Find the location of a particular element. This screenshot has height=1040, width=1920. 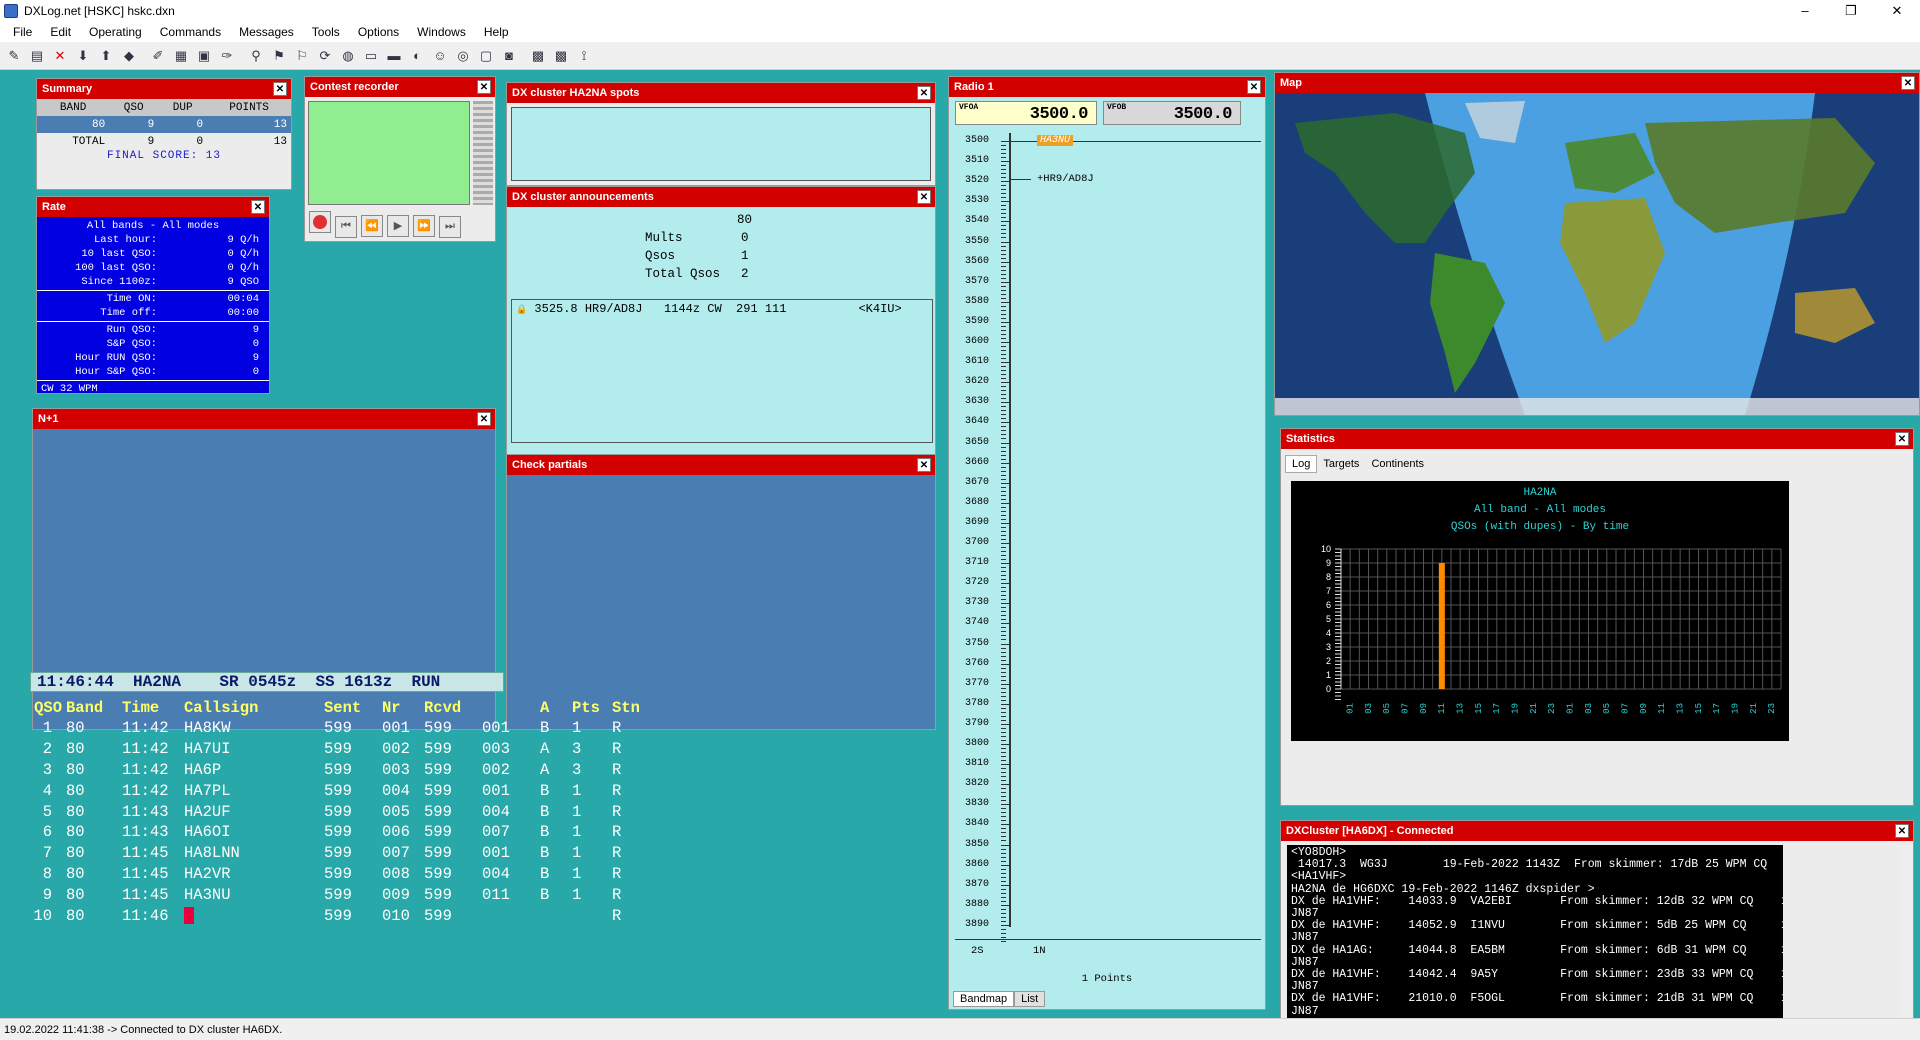

edit-icon: ✐ is located at coordinates (158, 56).